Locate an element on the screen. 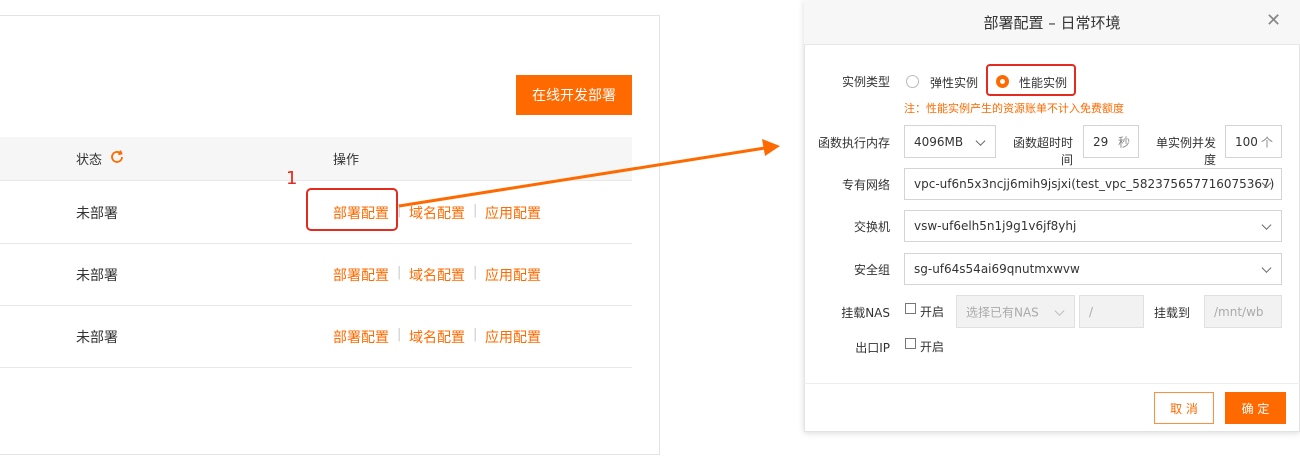  egress-ip-label: 出口IP is located at coordinates (872, 348).